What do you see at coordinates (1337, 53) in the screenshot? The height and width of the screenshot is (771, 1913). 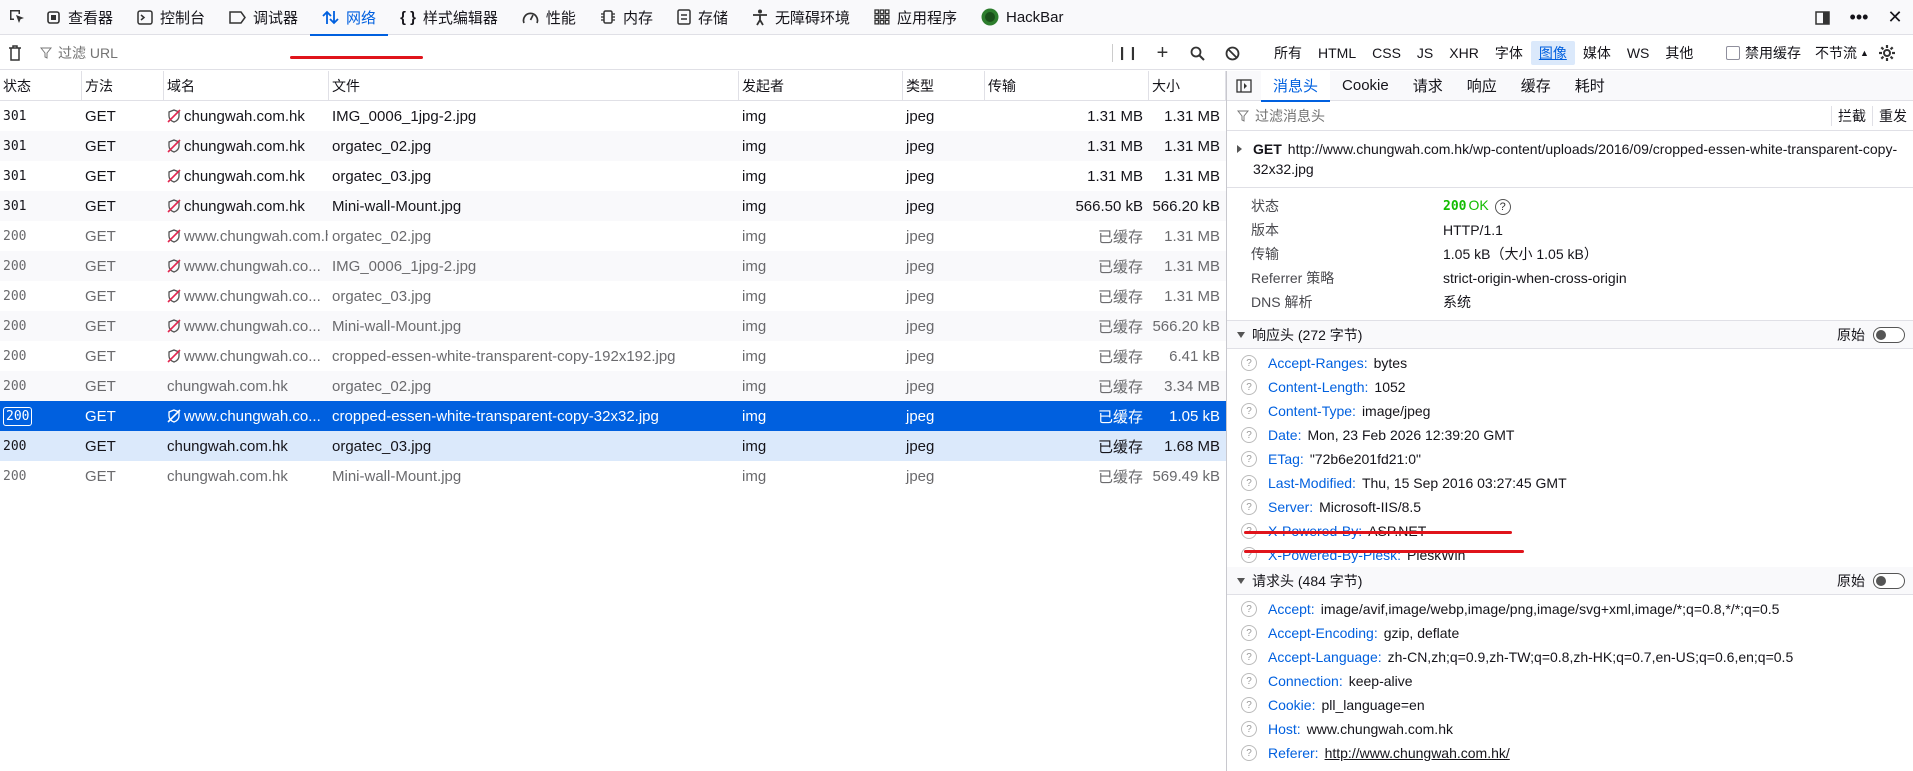 I see `type-filter-1: HTML` at bounding box center [1337, 53].